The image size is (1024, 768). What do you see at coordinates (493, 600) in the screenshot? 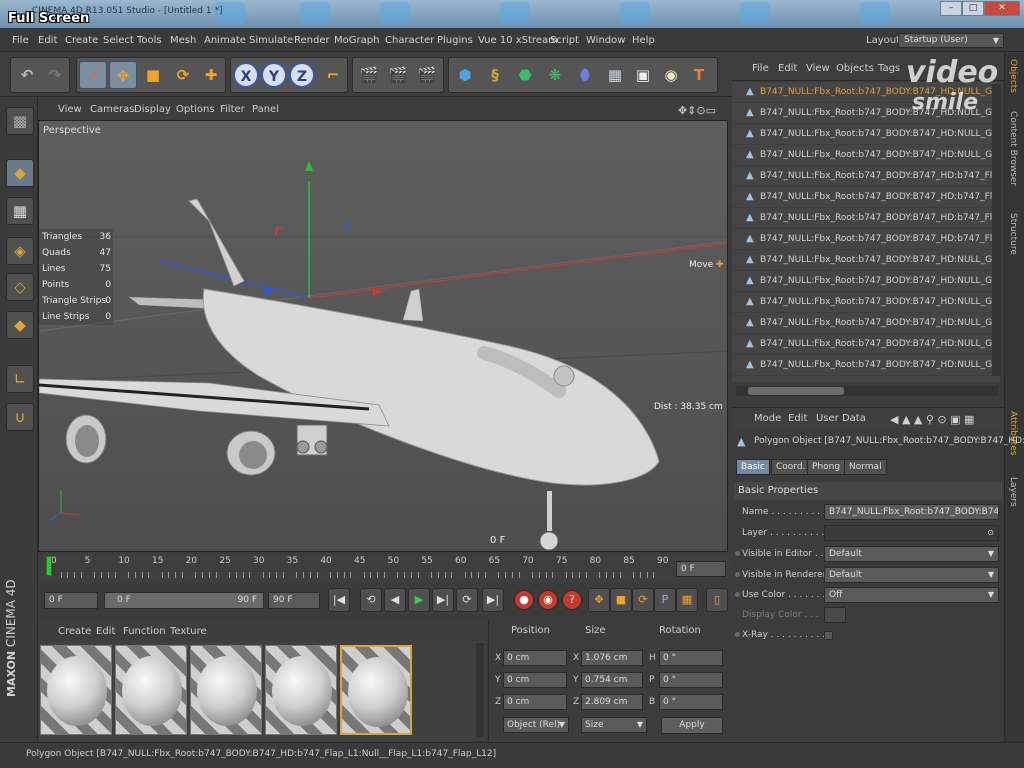
I see `go-to-end-icon: ▶|` at bounding box center [493, 600].